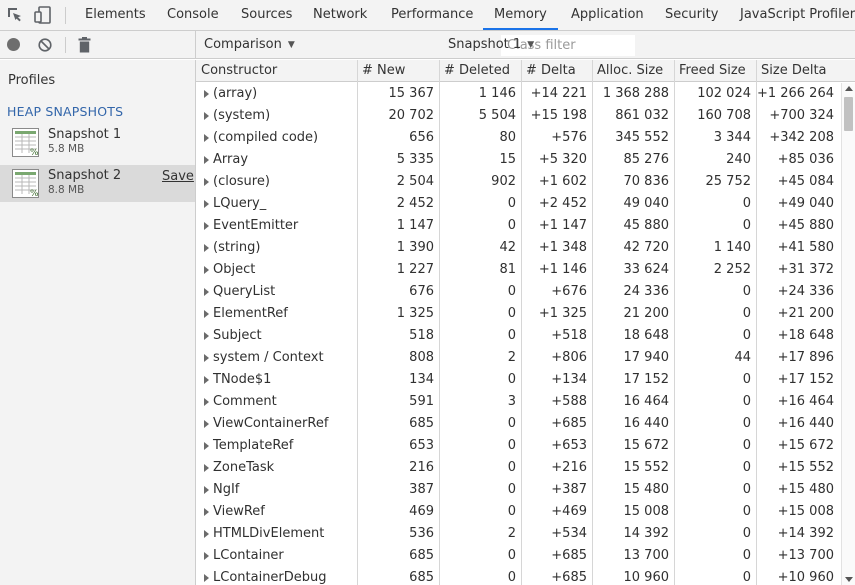 This screenshot has width=855, height=585. I want to click on table-row: HTMLDivElement 536 2 +534 14 392 0 +14 392, so click(518, 534).